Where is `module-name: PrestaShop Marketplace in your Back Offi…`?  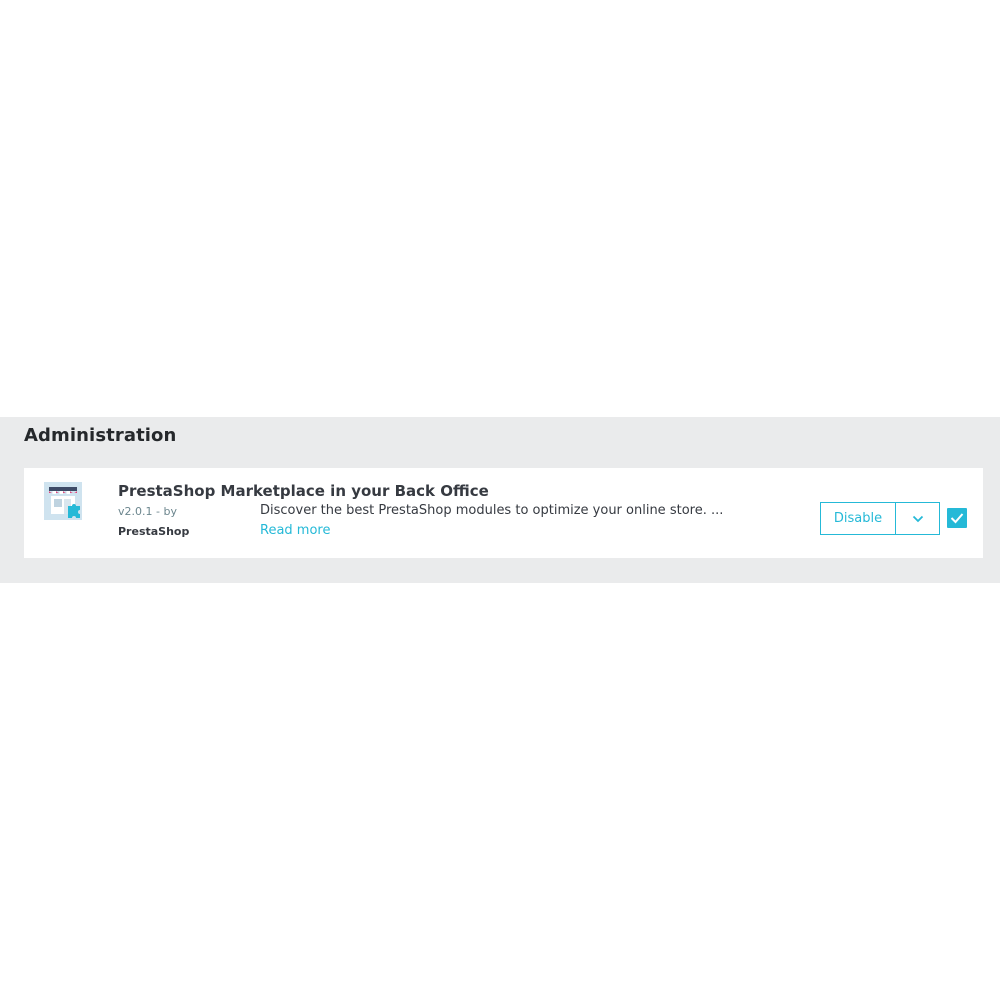
module-name: PrestaShop Marketplace in your Back Offi… is located at coordinates (303, 491).